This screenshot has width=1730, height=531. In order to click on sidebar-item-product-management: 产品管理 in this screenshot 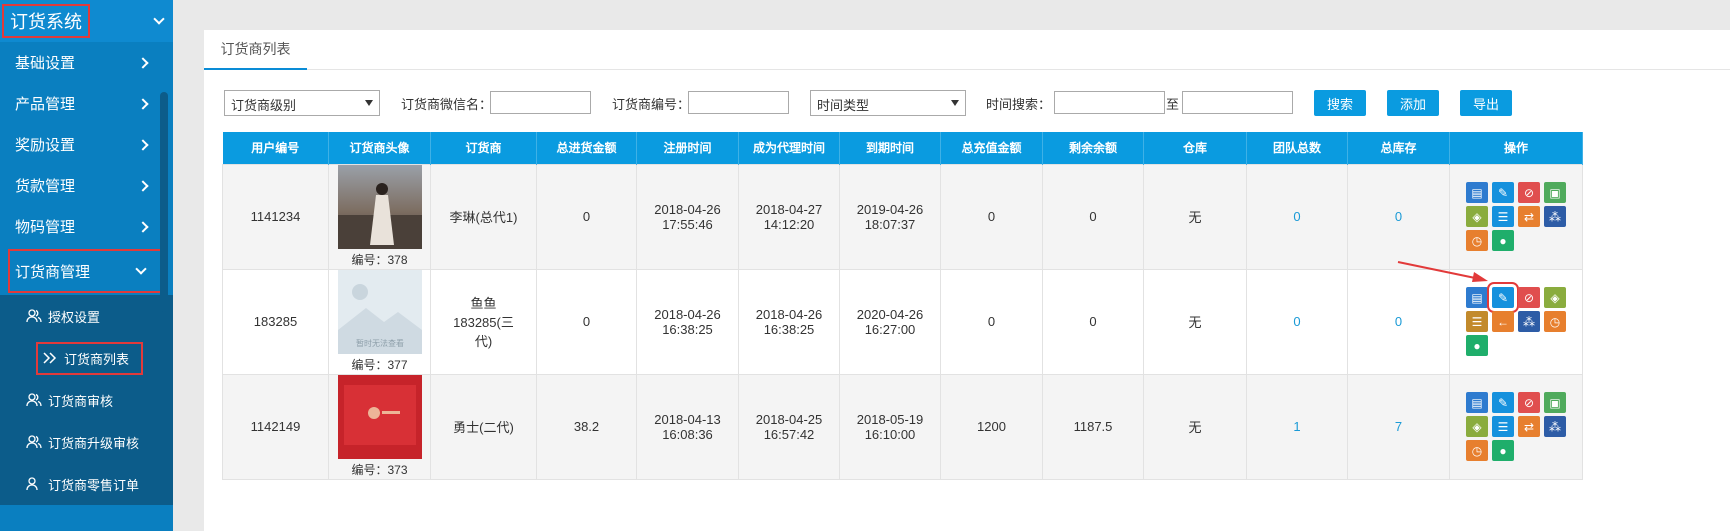, I will do `click(86, 103)`.